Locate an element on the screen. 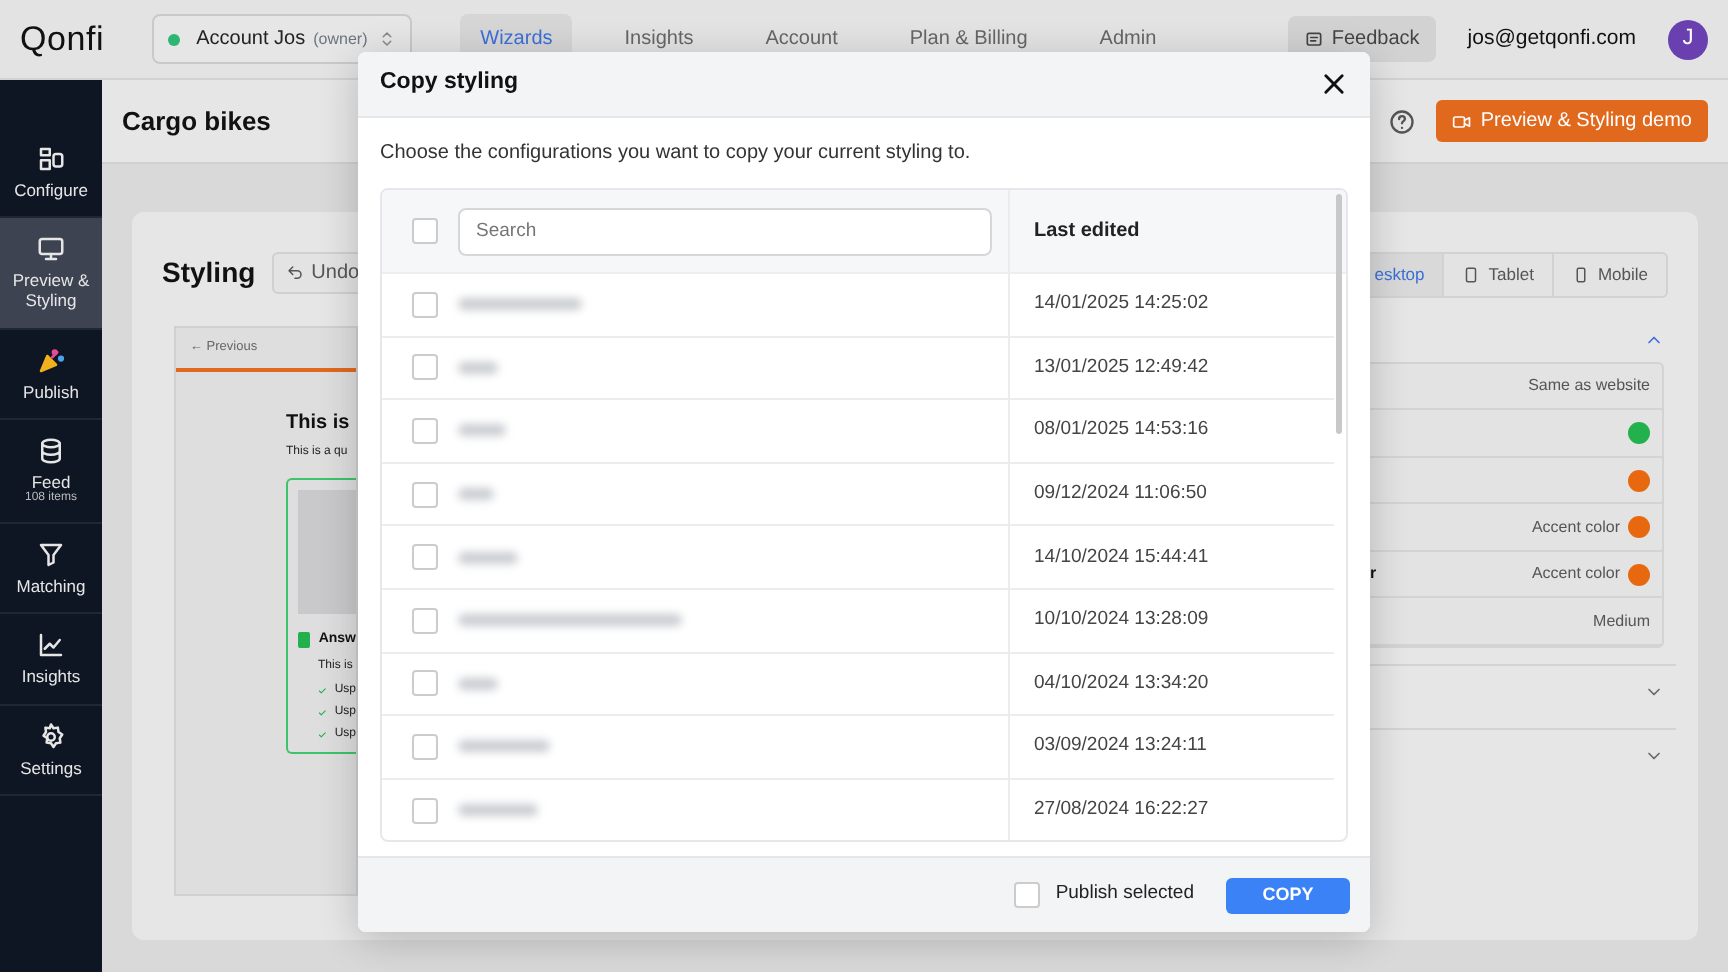  phone-icon is located at coordinates (1580, 274).